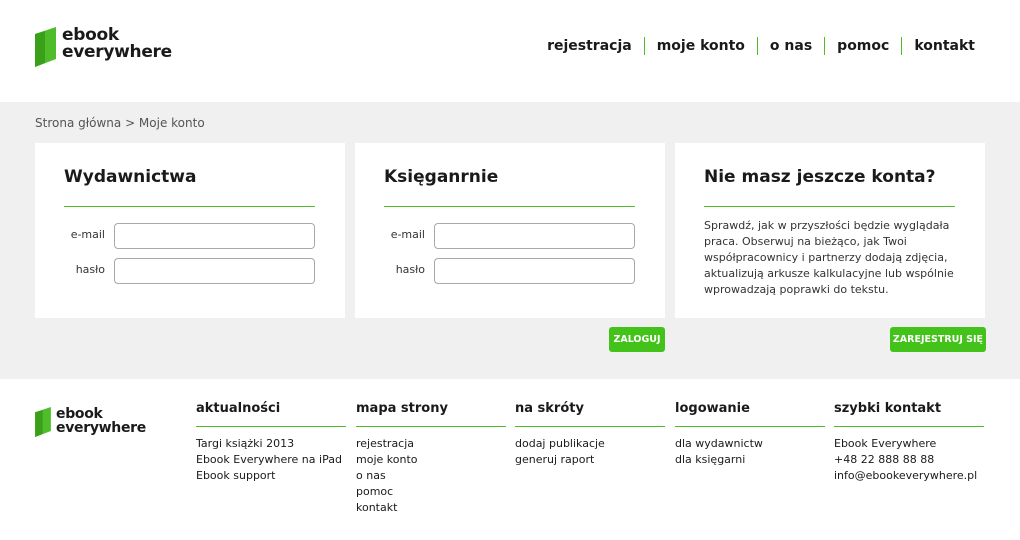  I want to click on nav-link-o-nas: o nas, so click(790, 46).